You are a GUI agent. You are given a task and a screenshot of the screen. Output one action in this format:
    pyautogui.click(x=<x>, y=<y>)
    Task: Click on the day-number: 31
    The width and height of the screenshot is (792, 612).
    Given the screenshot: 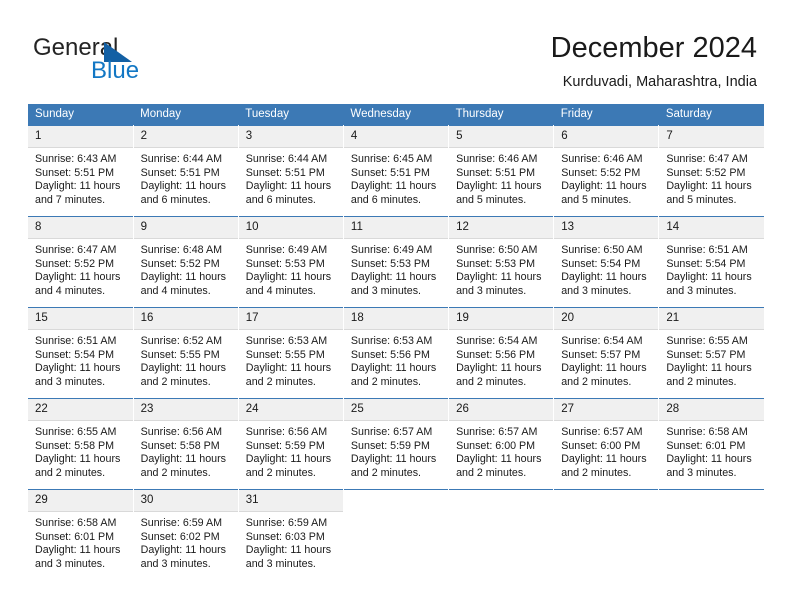 What is the action you would take?
    pyautogui.click(x=290, y=501)
    